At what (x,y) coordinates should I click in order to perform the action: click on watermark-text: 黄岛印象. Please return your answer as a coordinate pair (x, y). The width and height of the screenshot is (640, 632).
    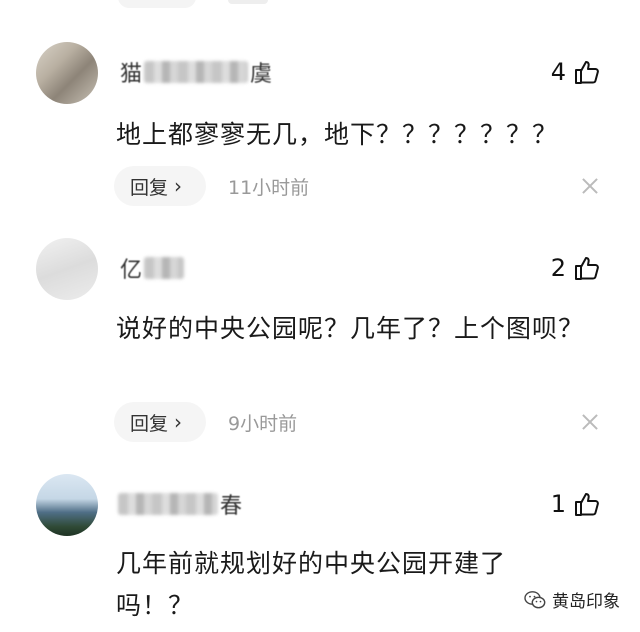
    Looking at the image, I should click on (586, 602).